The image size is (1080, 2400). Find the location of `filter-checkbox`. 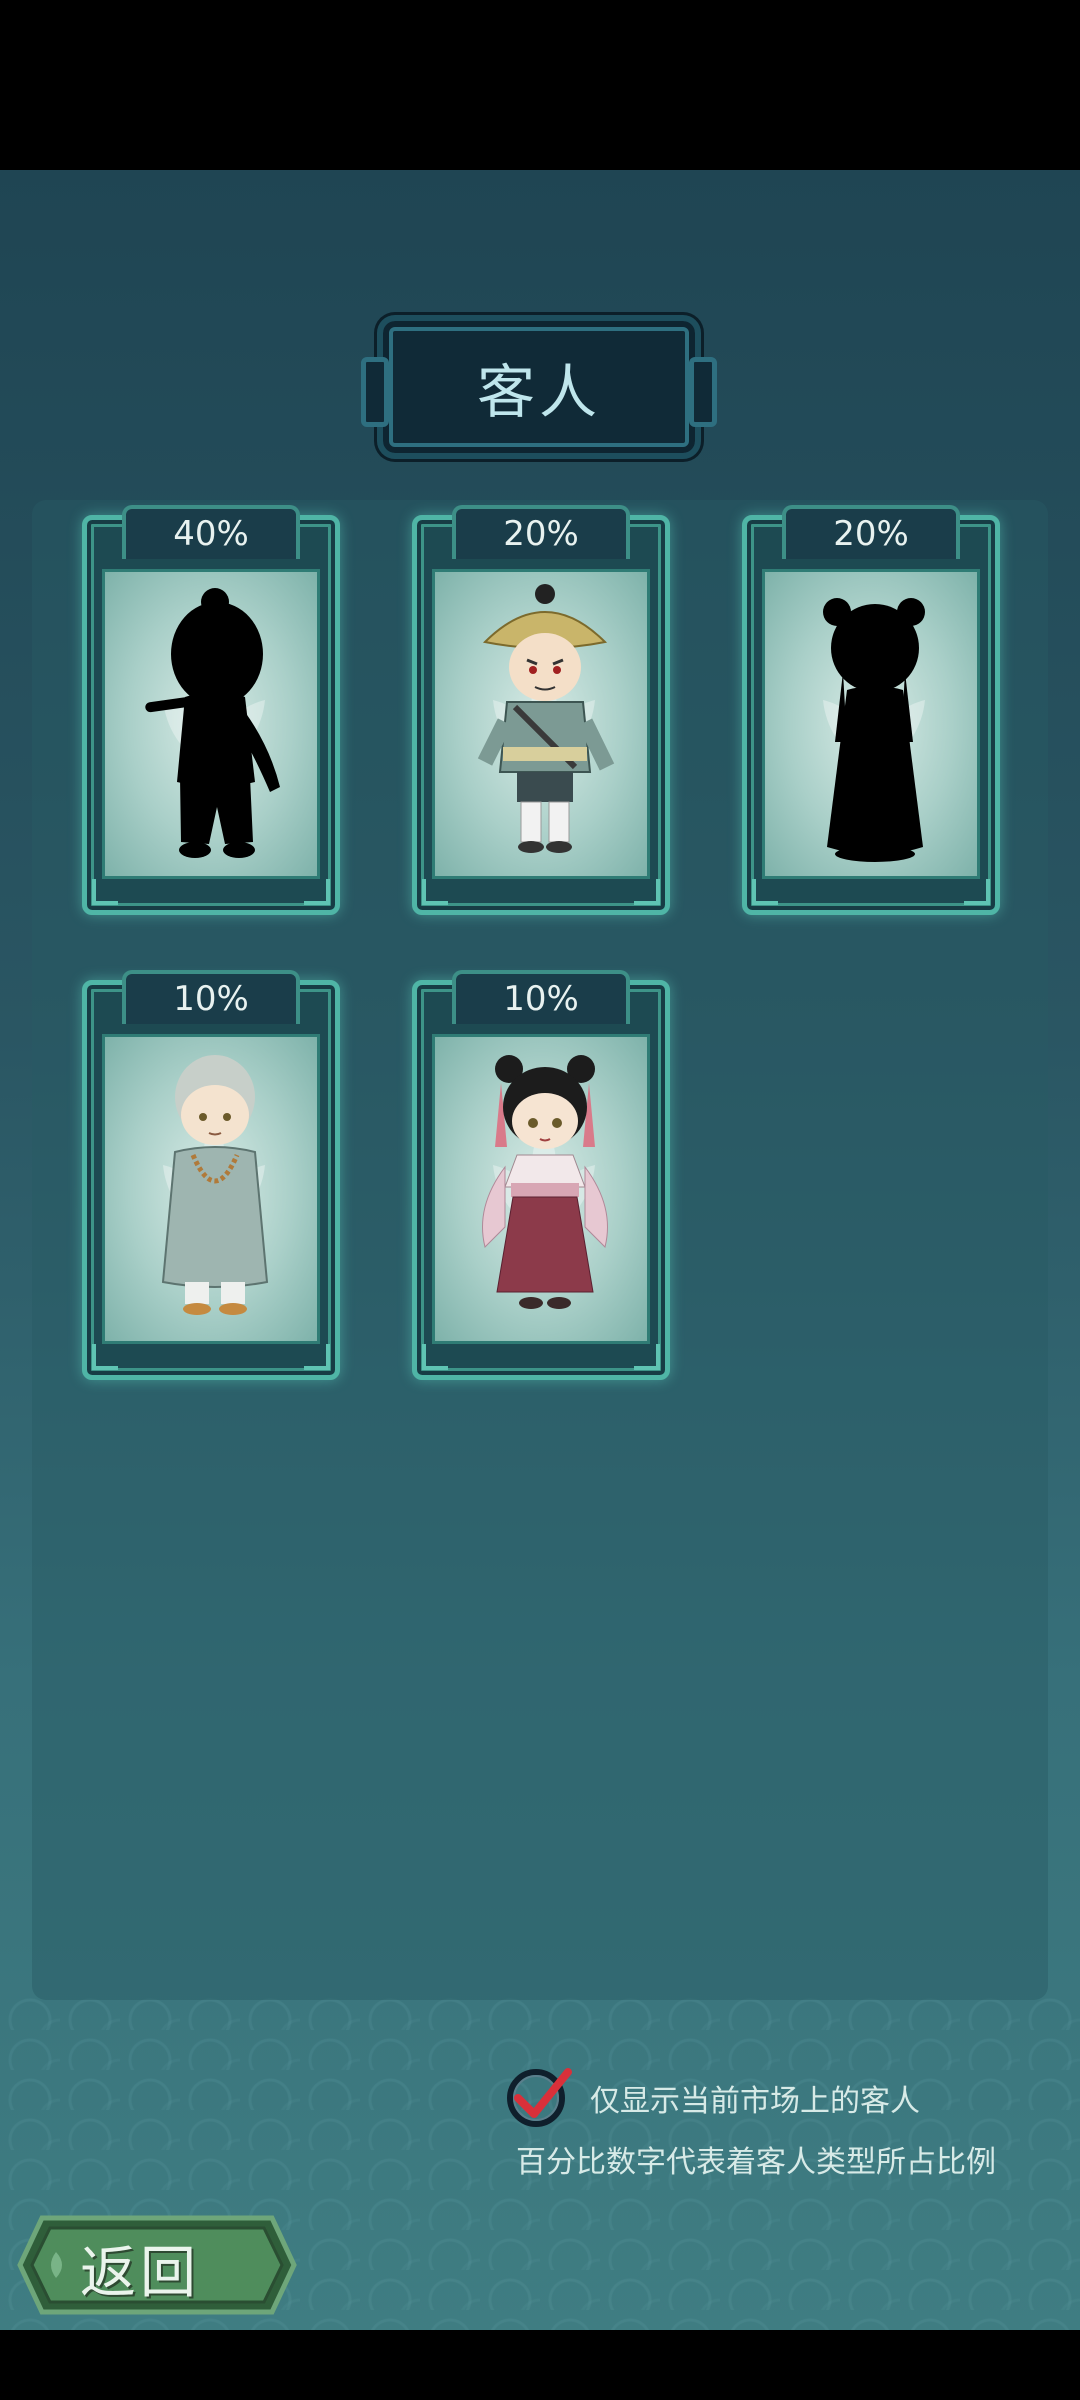

filter-checkbox is located at coordinates (539, 2095).